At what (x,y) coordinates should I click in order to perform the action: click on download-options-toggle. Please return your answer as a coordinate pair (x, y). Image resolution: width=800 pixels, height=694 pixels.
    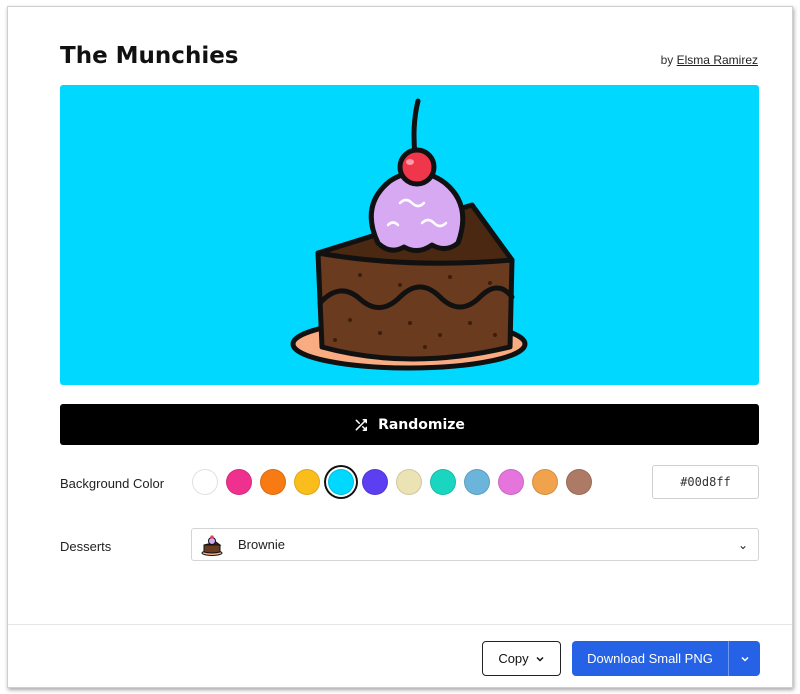
    Looking at the image, I should click on (744, 658).